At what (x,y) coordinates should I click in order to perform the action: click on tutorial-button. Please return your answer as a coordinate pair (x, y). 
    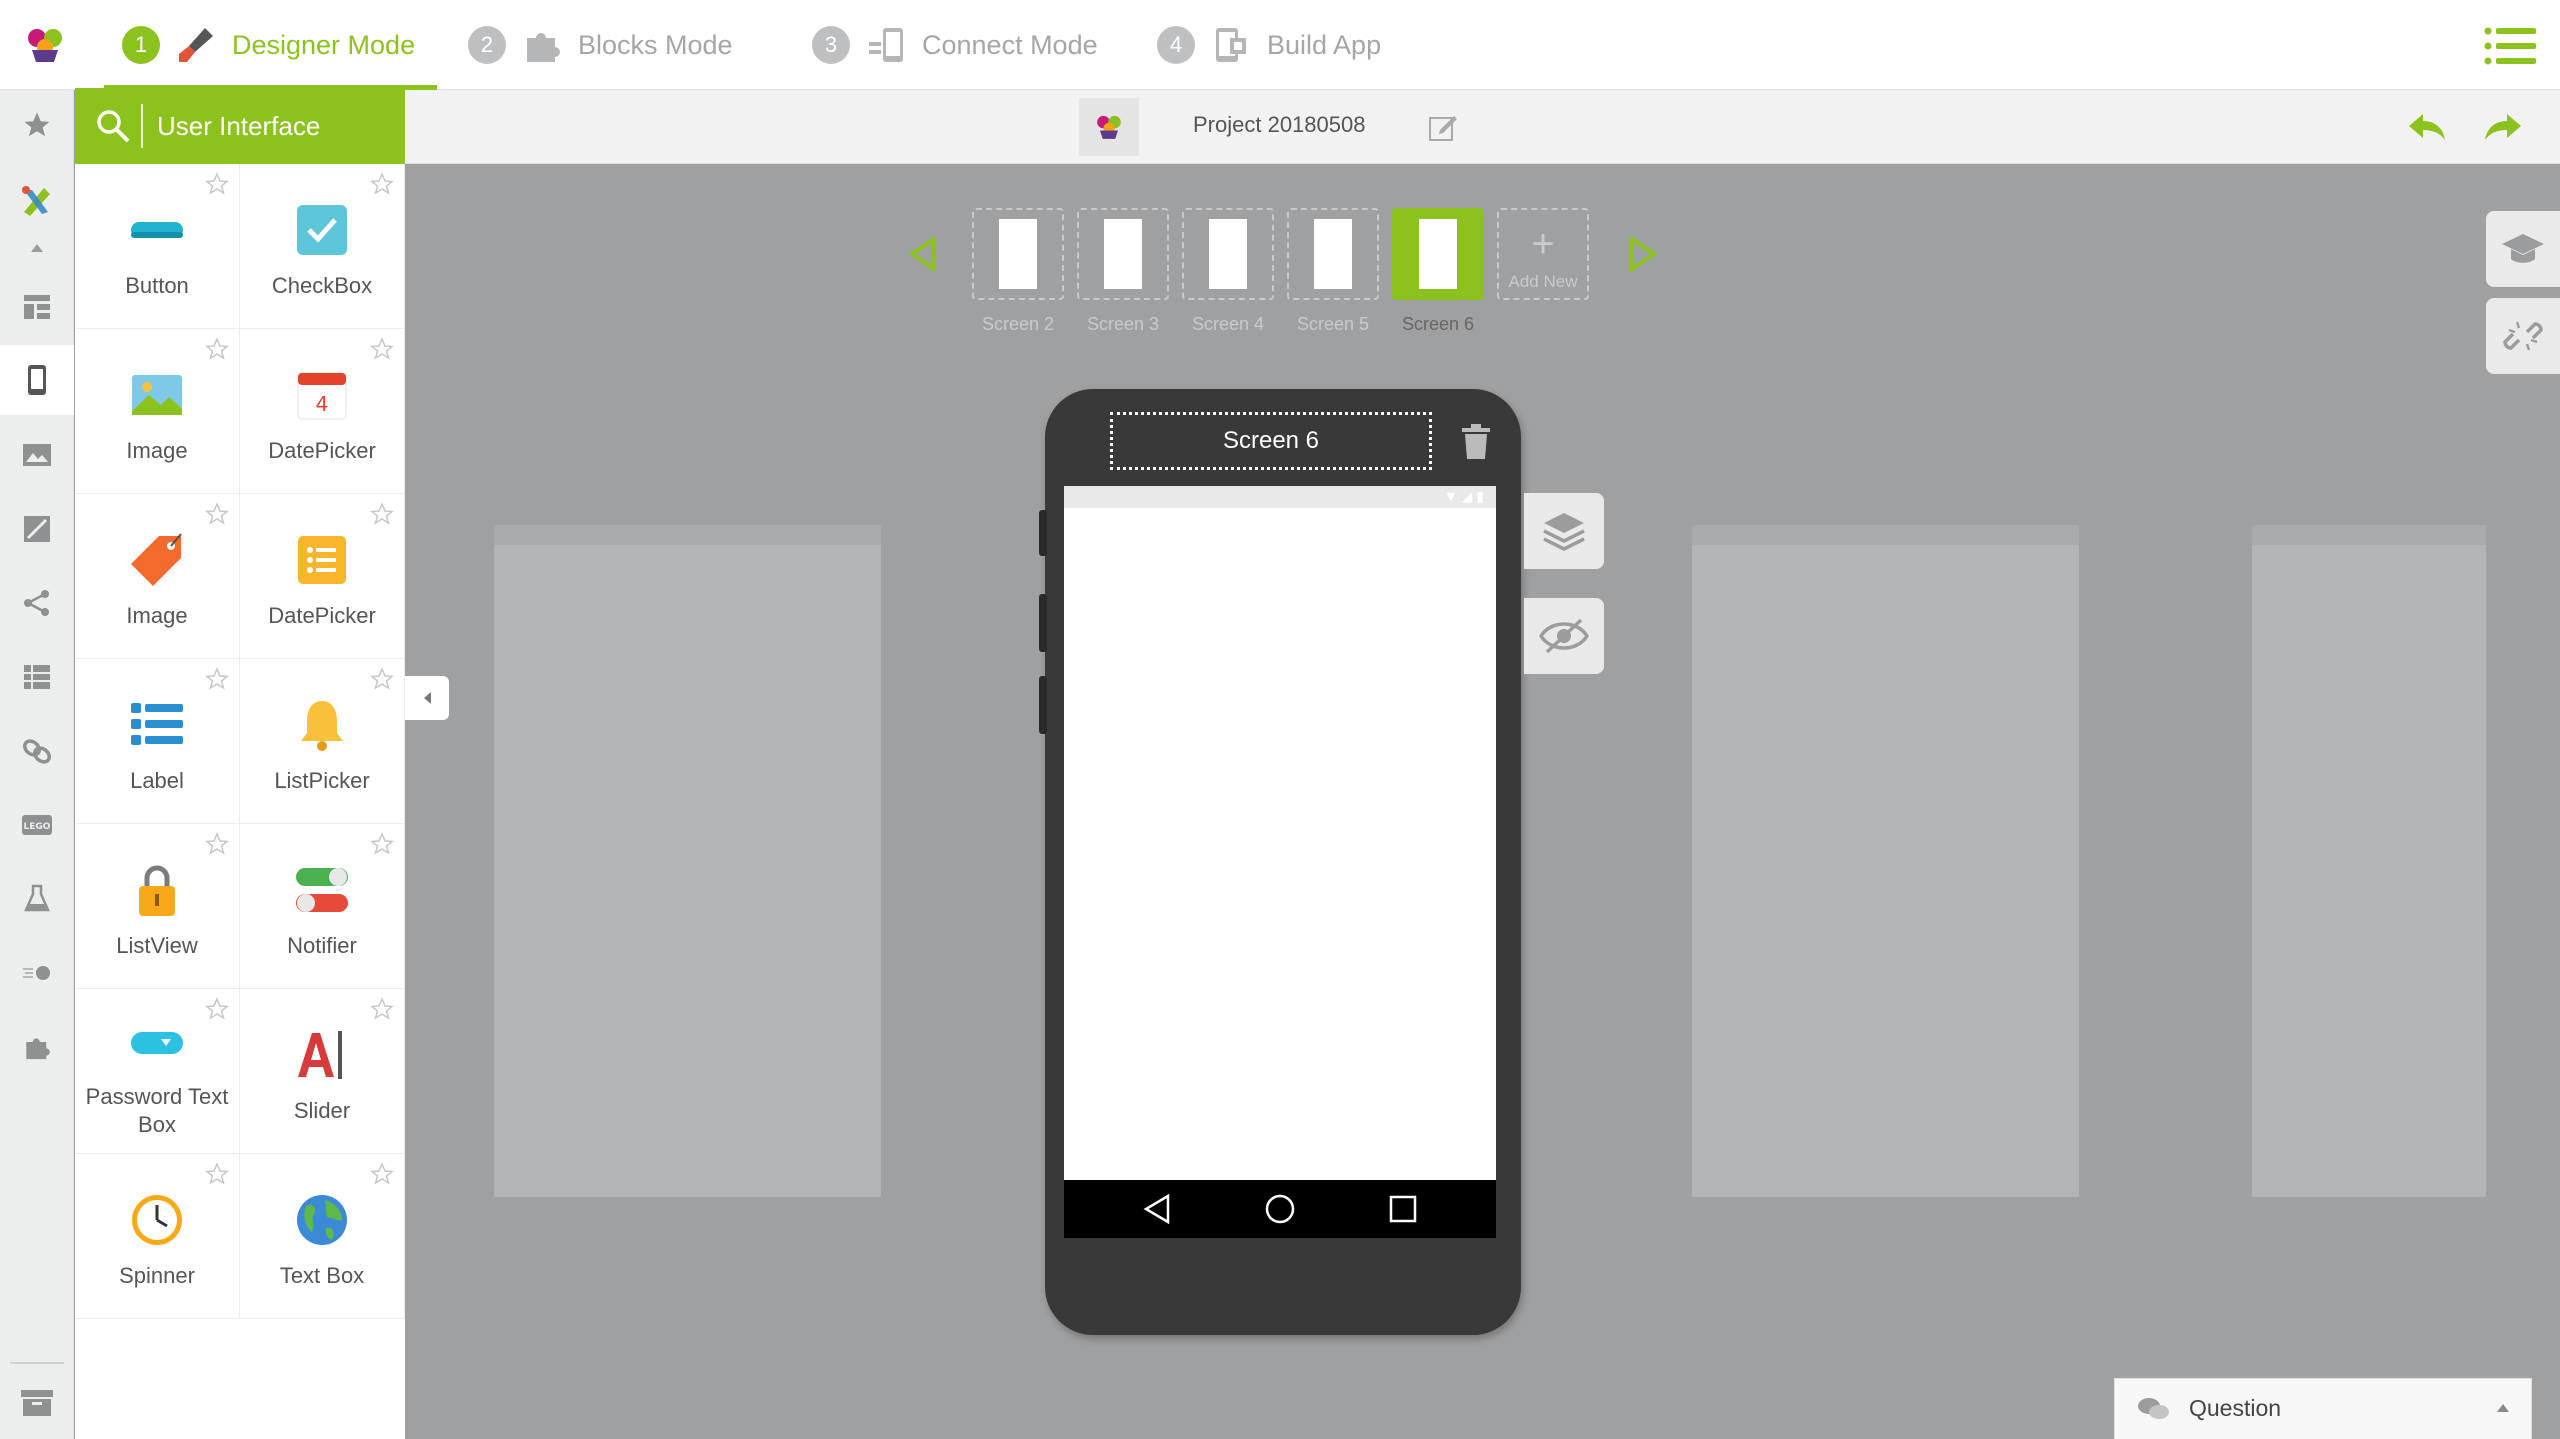
    Looking at the image, I should click on (2523, 249).